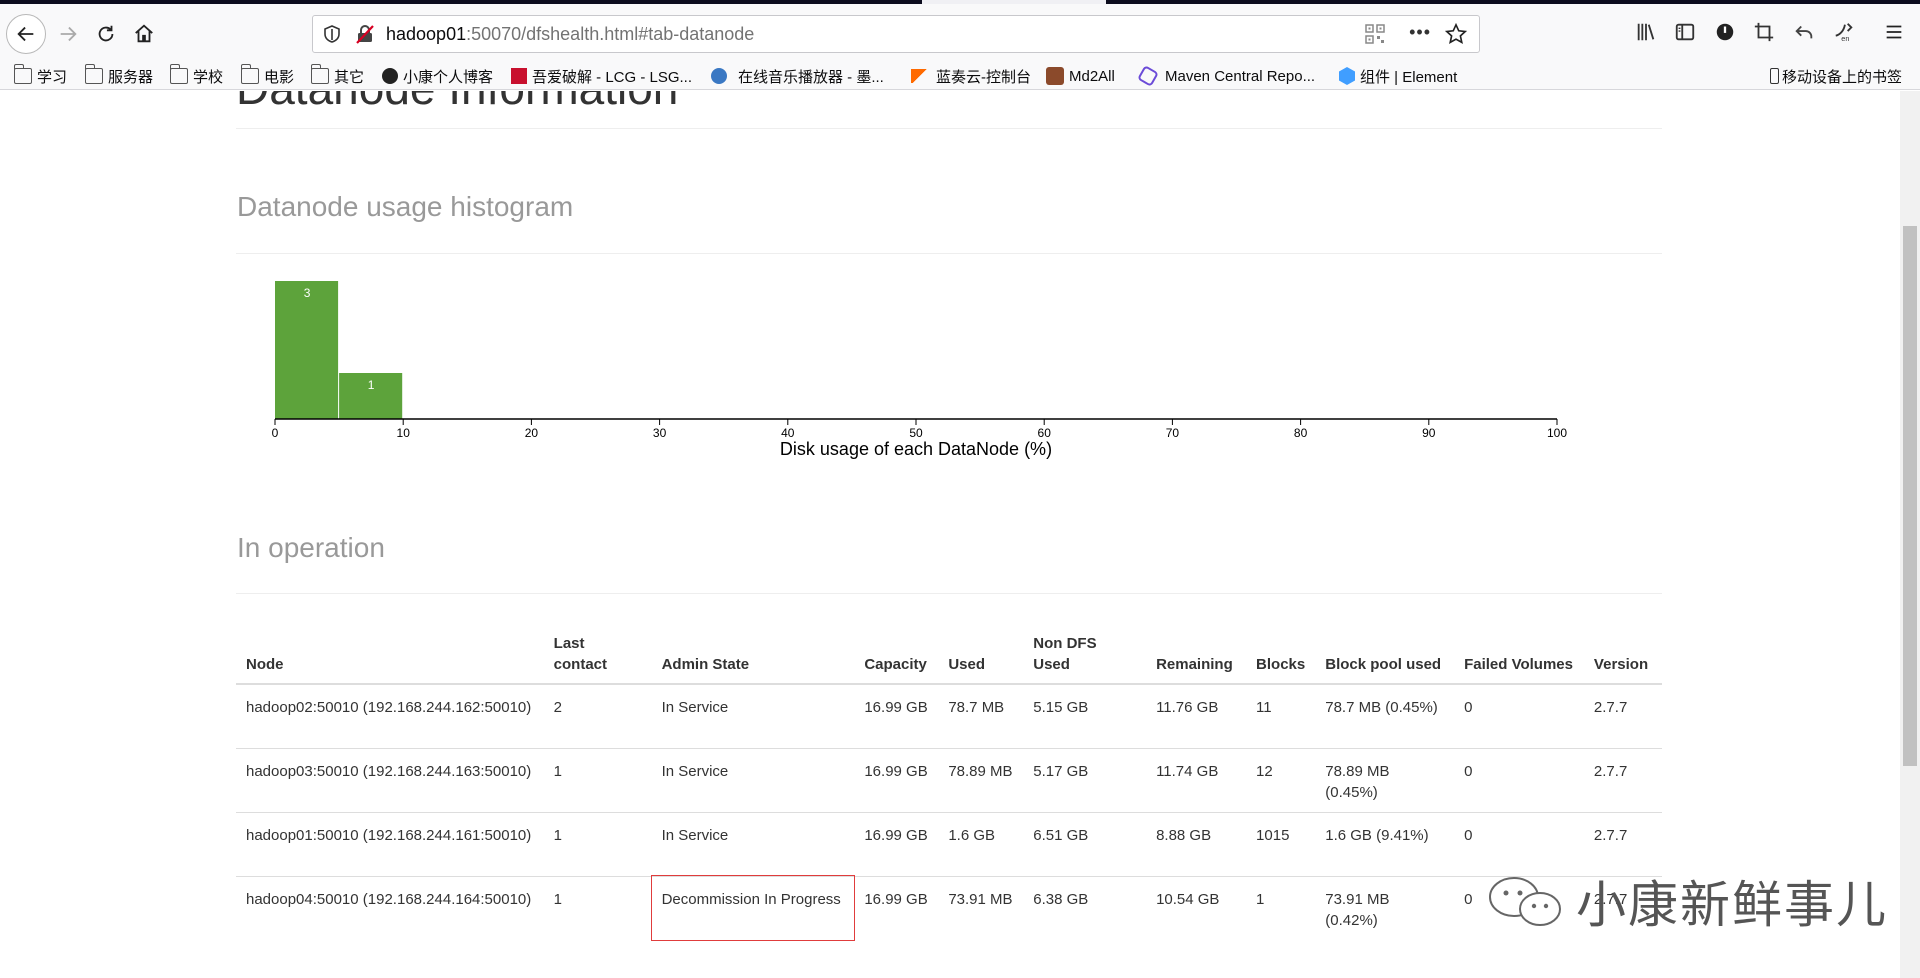 The image size is (1920, 978). What do you see at coordinates (971, 76) in the screenshot?
I see `bookmark-item: 蓝奏云-控制台` at bounding box center [971, 76].